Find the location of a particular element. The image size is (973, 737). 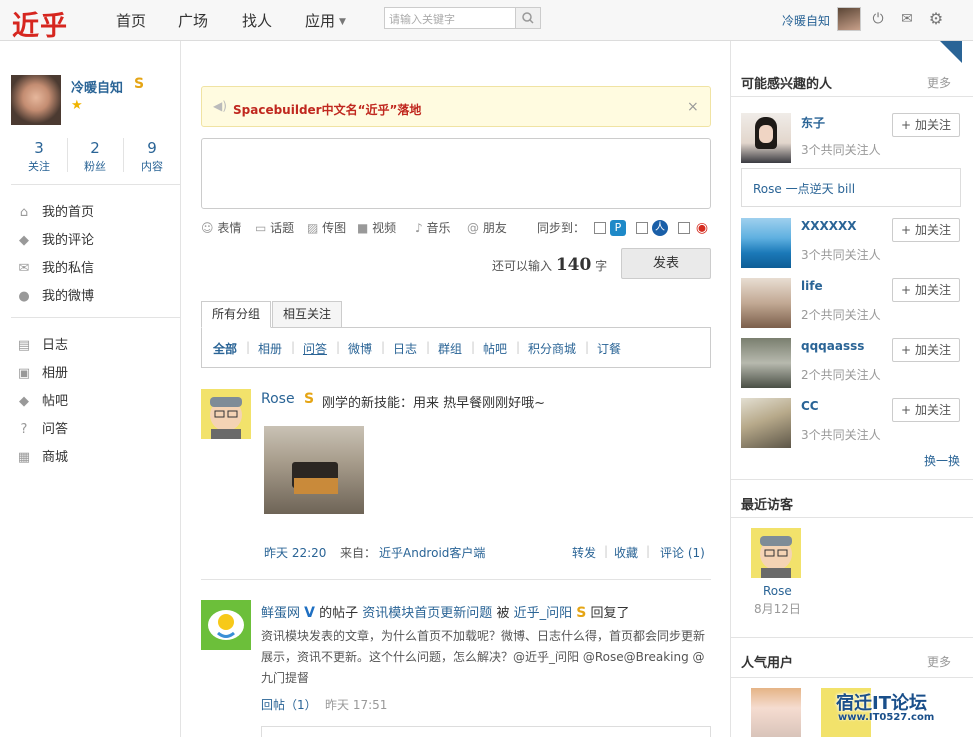

egg-avatar-icon is located at coordinates (226, 625).